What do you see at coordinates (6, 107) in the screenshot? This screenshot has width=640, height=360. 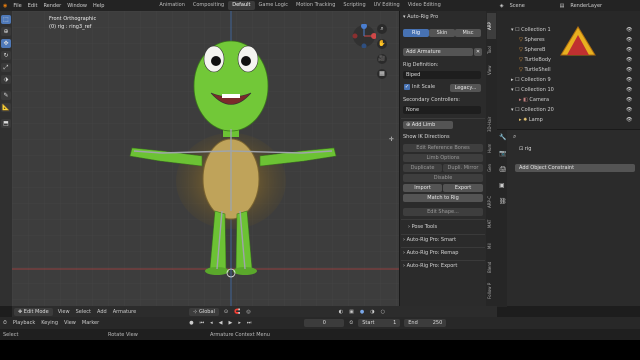 I see `measure-icon: 📐` at bounding box center [6, 107].